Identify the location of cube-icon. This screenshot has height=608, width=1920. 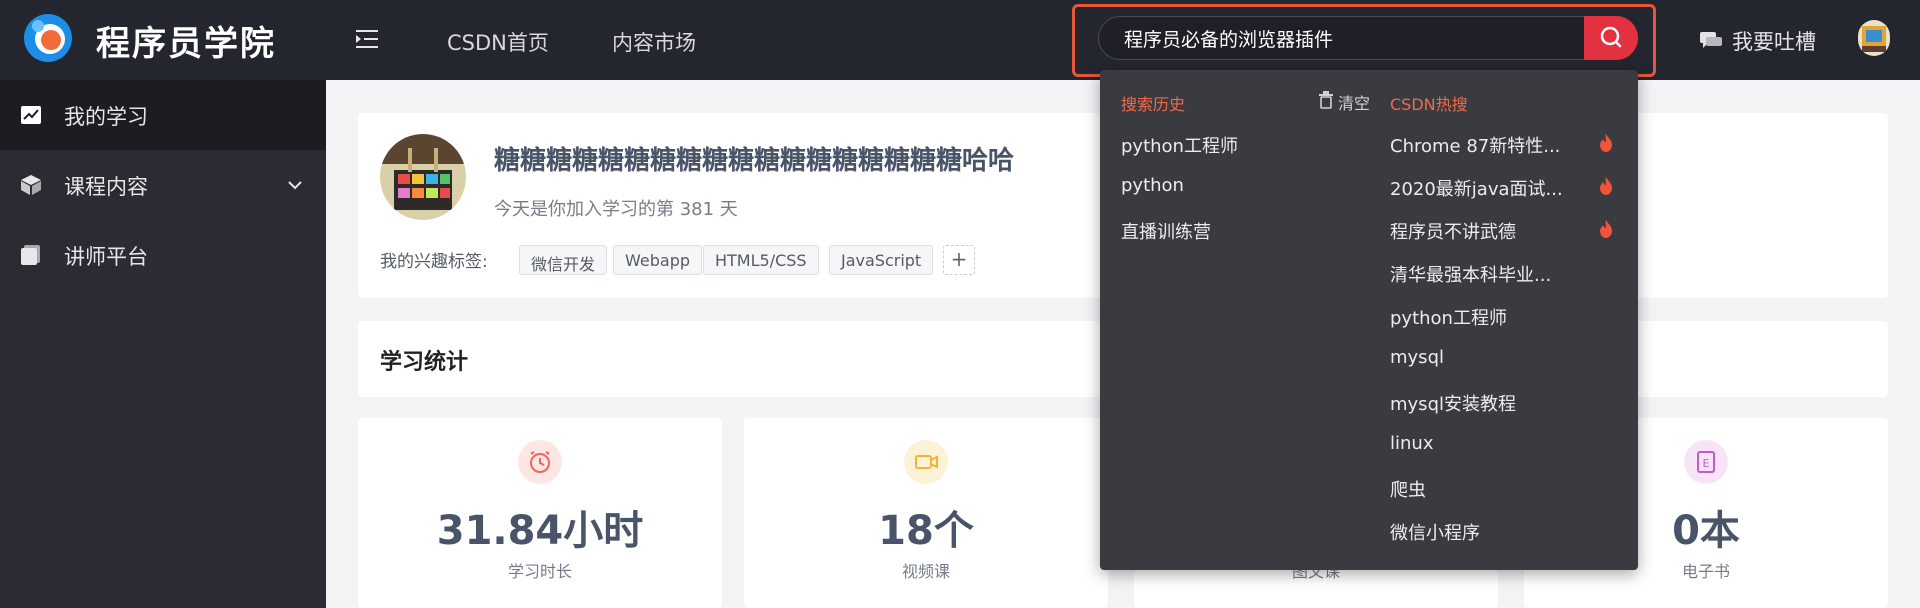
(31, 185).